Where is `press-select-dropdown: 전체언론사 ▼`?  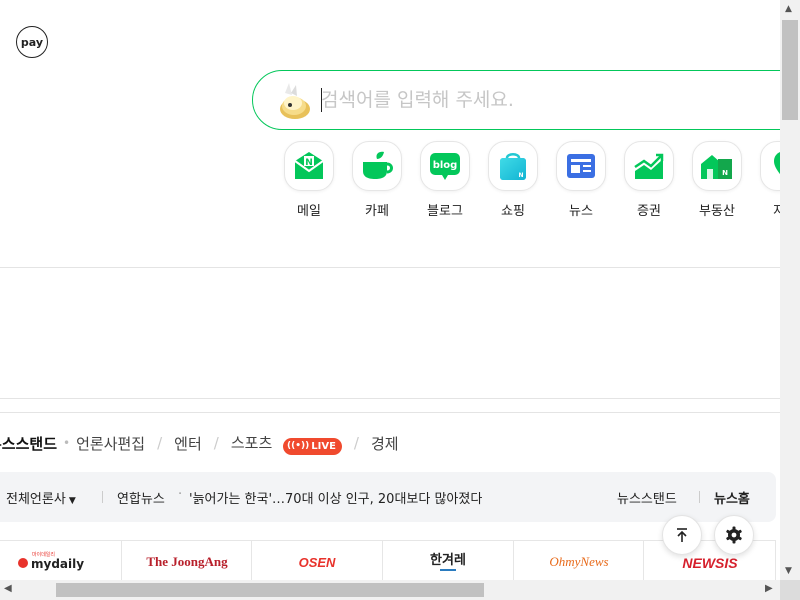 press-select-dropdown: 전체언론사 ▼ is located at coordinates (41, 497).